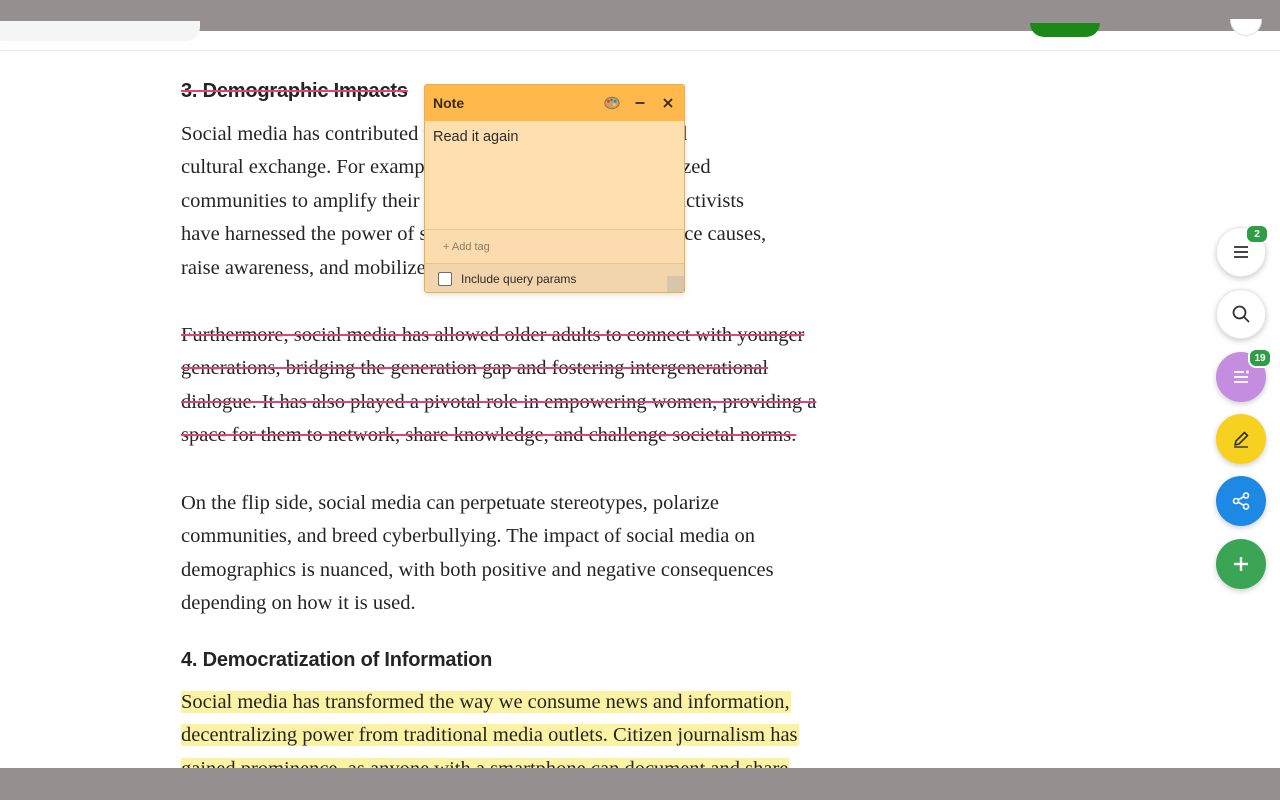  Describe the element at coordinates (1246, 27) in the screenshot. I see `header-avatar-remnant` at that location.